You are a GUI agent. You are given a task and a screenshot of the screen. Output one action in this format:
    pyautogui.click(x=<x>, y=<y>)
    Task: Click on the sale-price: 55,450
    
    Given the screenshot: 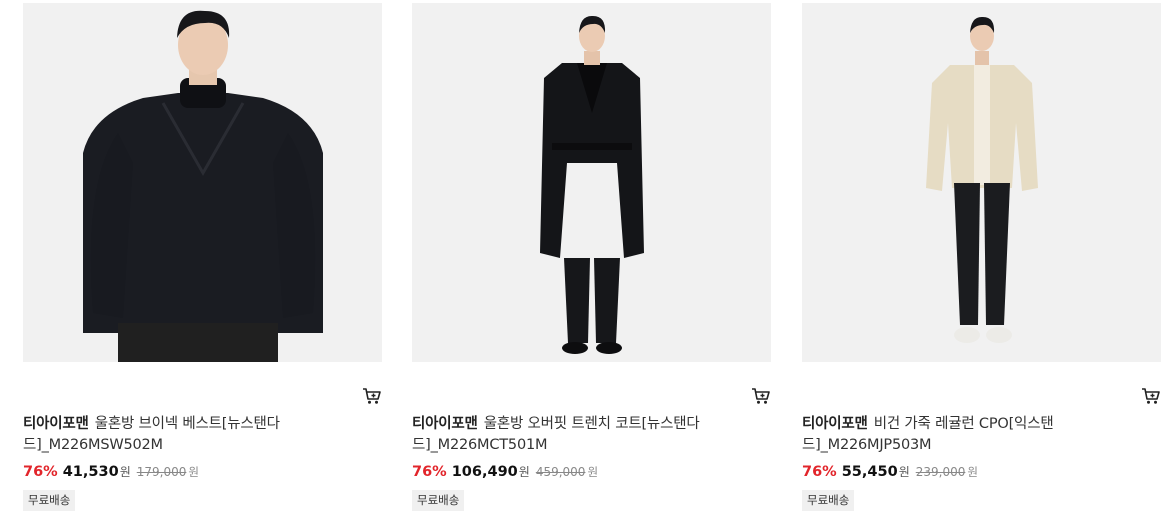 What is the action you would take?
    pyautogui.click(x=869, y=472)
    